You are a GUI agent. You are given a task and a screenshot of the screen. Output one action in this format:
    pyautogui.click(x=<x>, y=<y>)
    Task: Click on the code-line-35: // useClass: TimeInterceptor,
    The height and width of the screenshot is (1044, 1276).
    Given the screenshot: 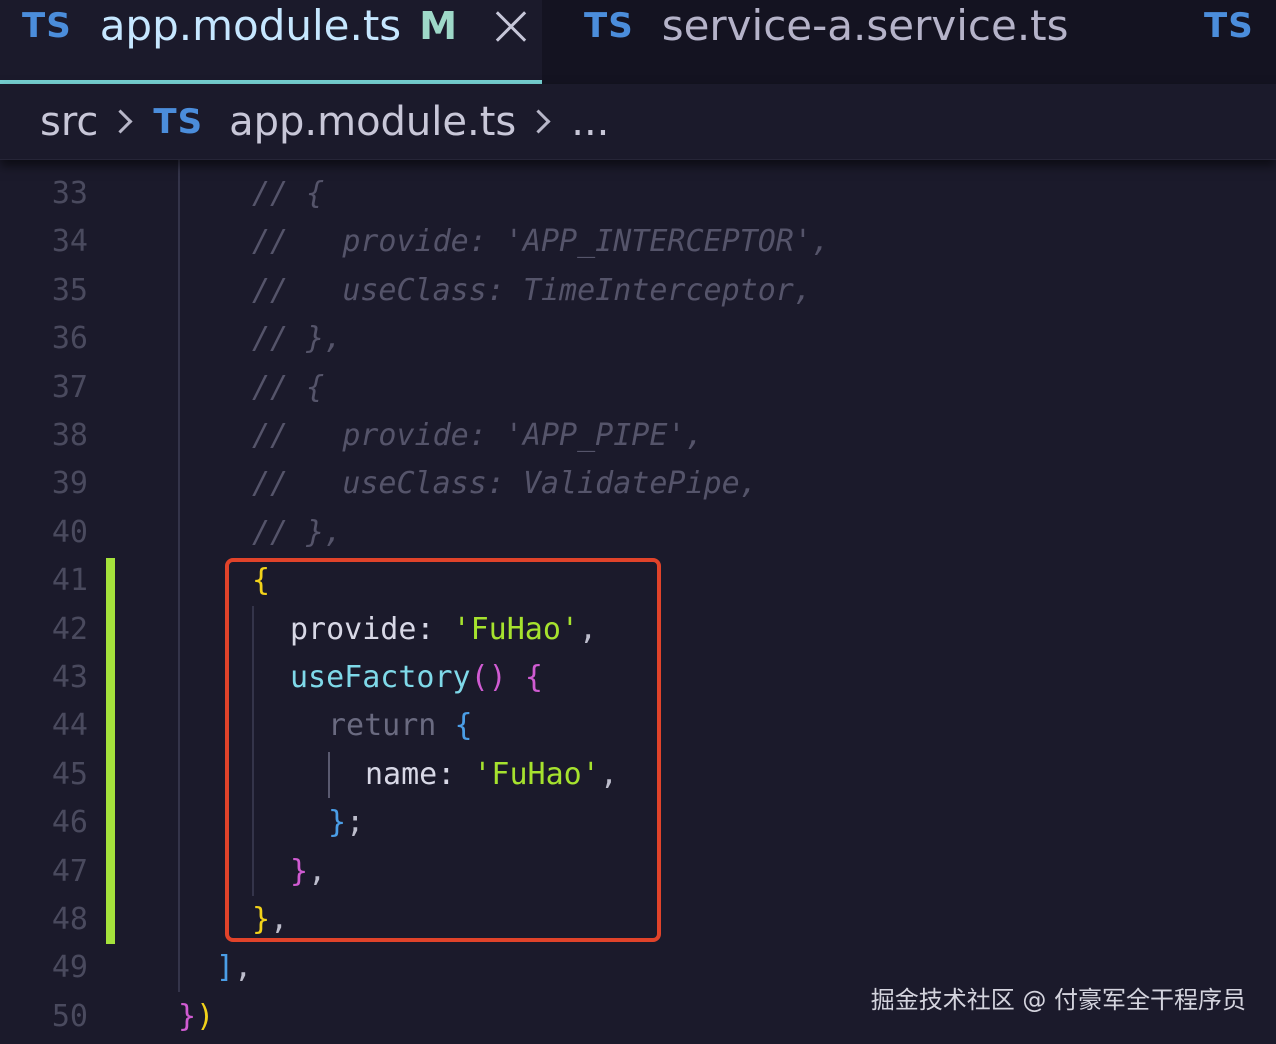 What is the action you would take?
    pyautogui.click(x=532, y=290)
    